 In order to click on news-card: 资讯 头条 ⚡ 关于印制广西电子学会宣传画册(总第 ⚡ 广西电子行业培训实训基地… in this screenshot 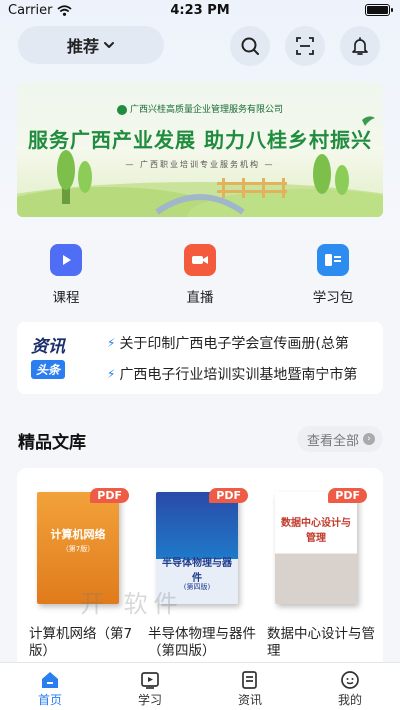, I will do `click(200, 358)`.